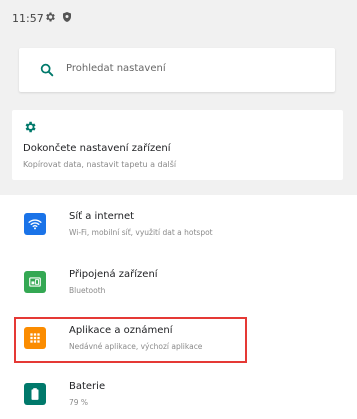 The height and width of the screenshot is (419, 357). Describe the element at coordinates (177, 70) in the screenshot. I see `search-bar: Prohledat nastavení` at that location.